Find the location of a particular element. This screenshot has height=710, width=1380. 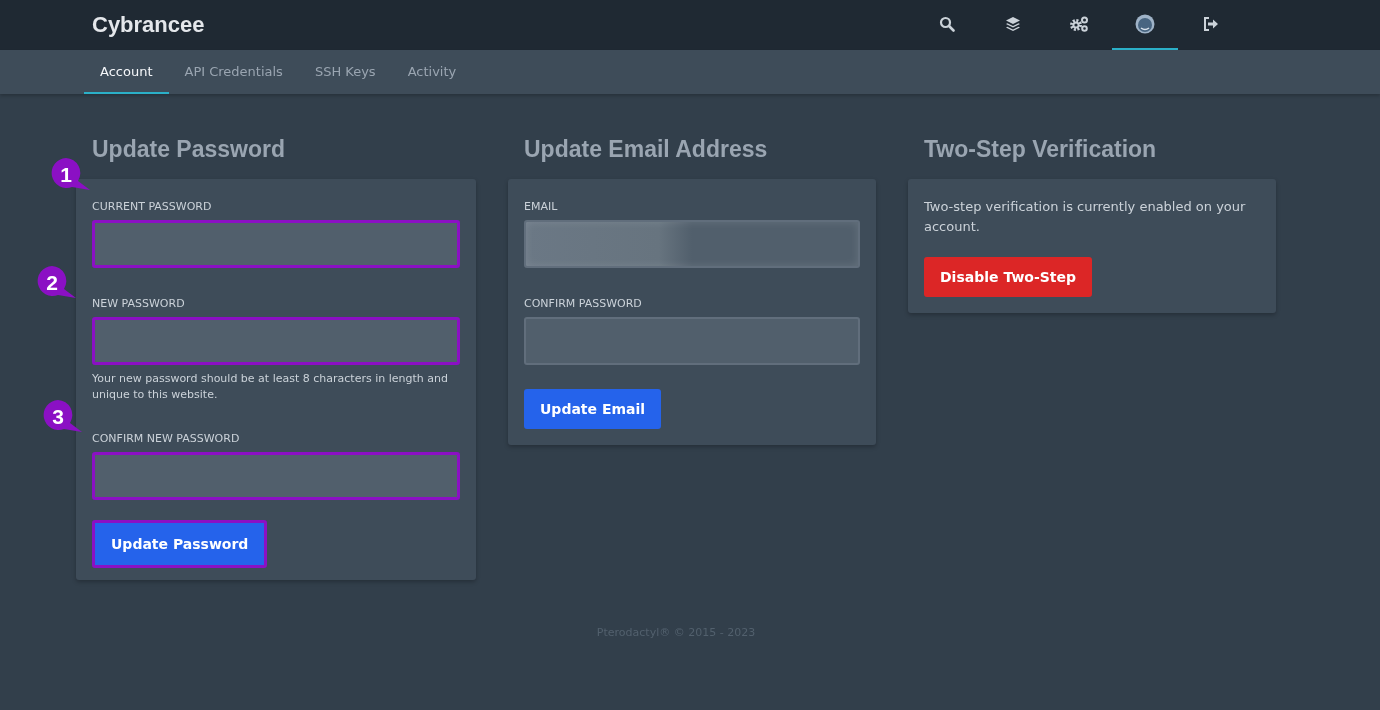

section-title: Update Email Address is located at coordinates (646, 149).